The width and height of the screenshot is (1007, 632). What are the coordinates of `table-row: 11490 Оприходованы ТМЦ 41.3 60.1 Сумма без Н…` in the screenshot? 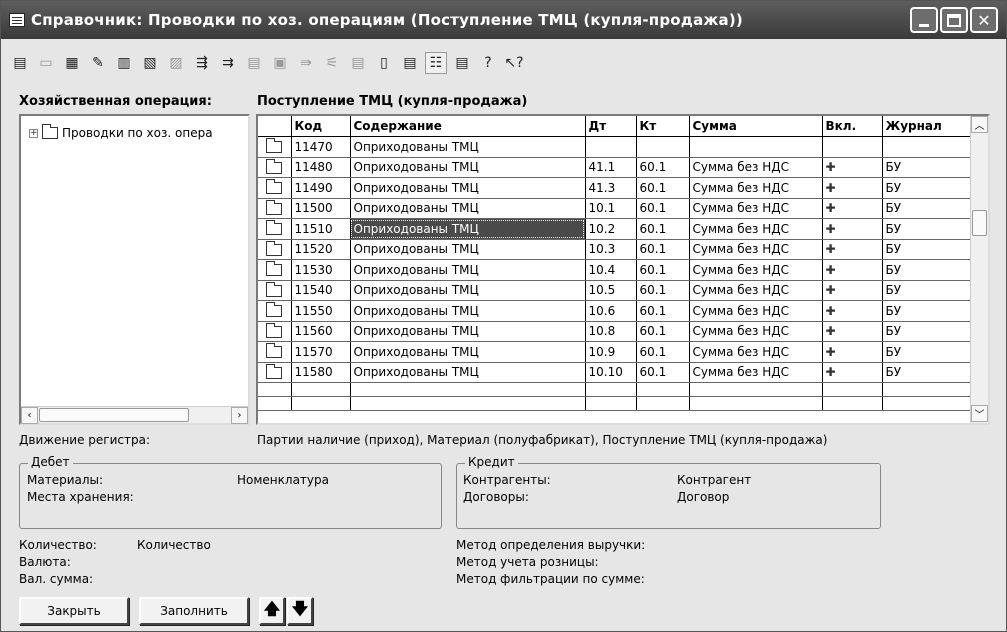 It's located at (615, 188).